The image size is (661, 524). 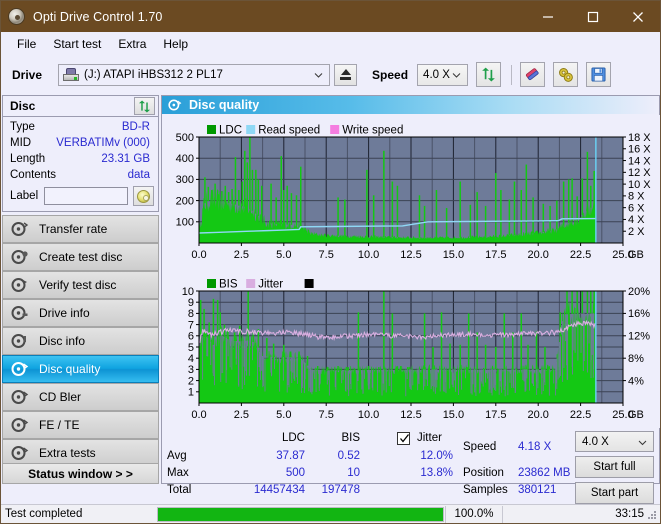 I want to click on sidebar-item-cd-bler: CD Bler, so click(x=80, y=397).